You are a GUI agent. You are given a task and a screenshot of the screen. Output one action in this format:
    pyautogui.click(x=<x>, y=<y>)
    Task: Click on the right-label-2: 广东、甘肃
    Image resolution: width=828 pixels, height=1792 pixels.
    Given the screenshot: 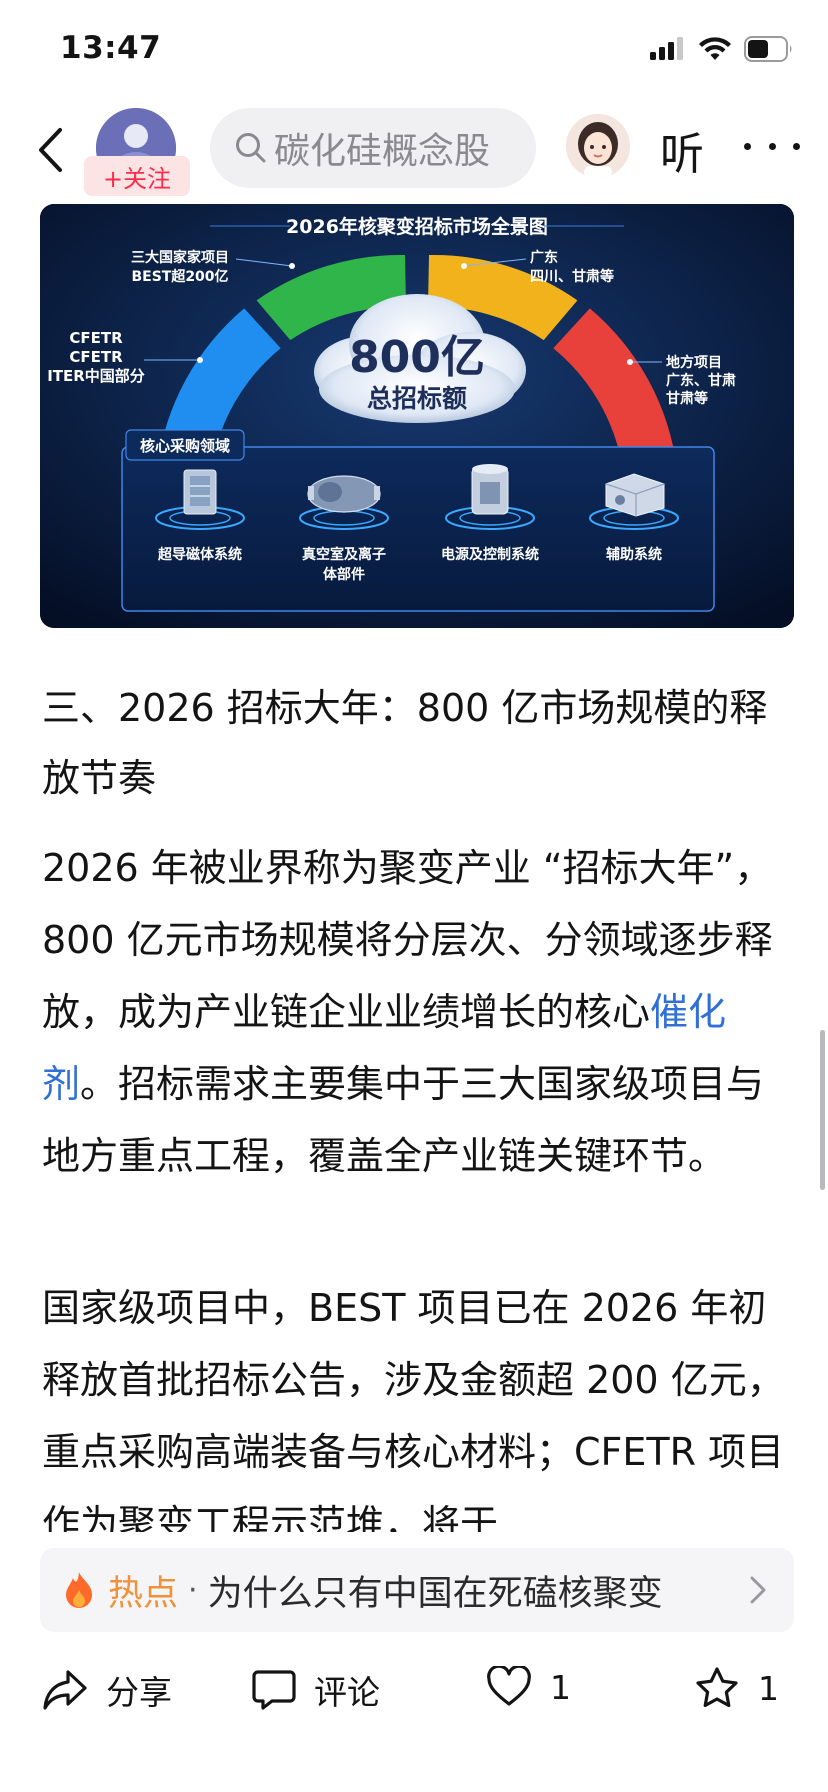 What is the action you would take?
    pyautogui.click(x=701, y=380)
    